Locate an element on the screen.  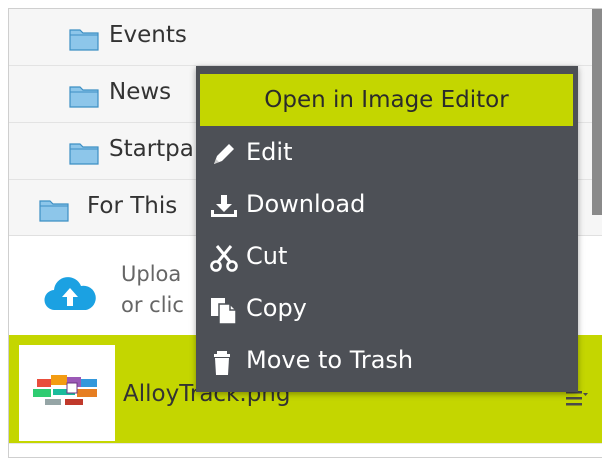
download-menu-item: Download is located at coordinates (387, 206).